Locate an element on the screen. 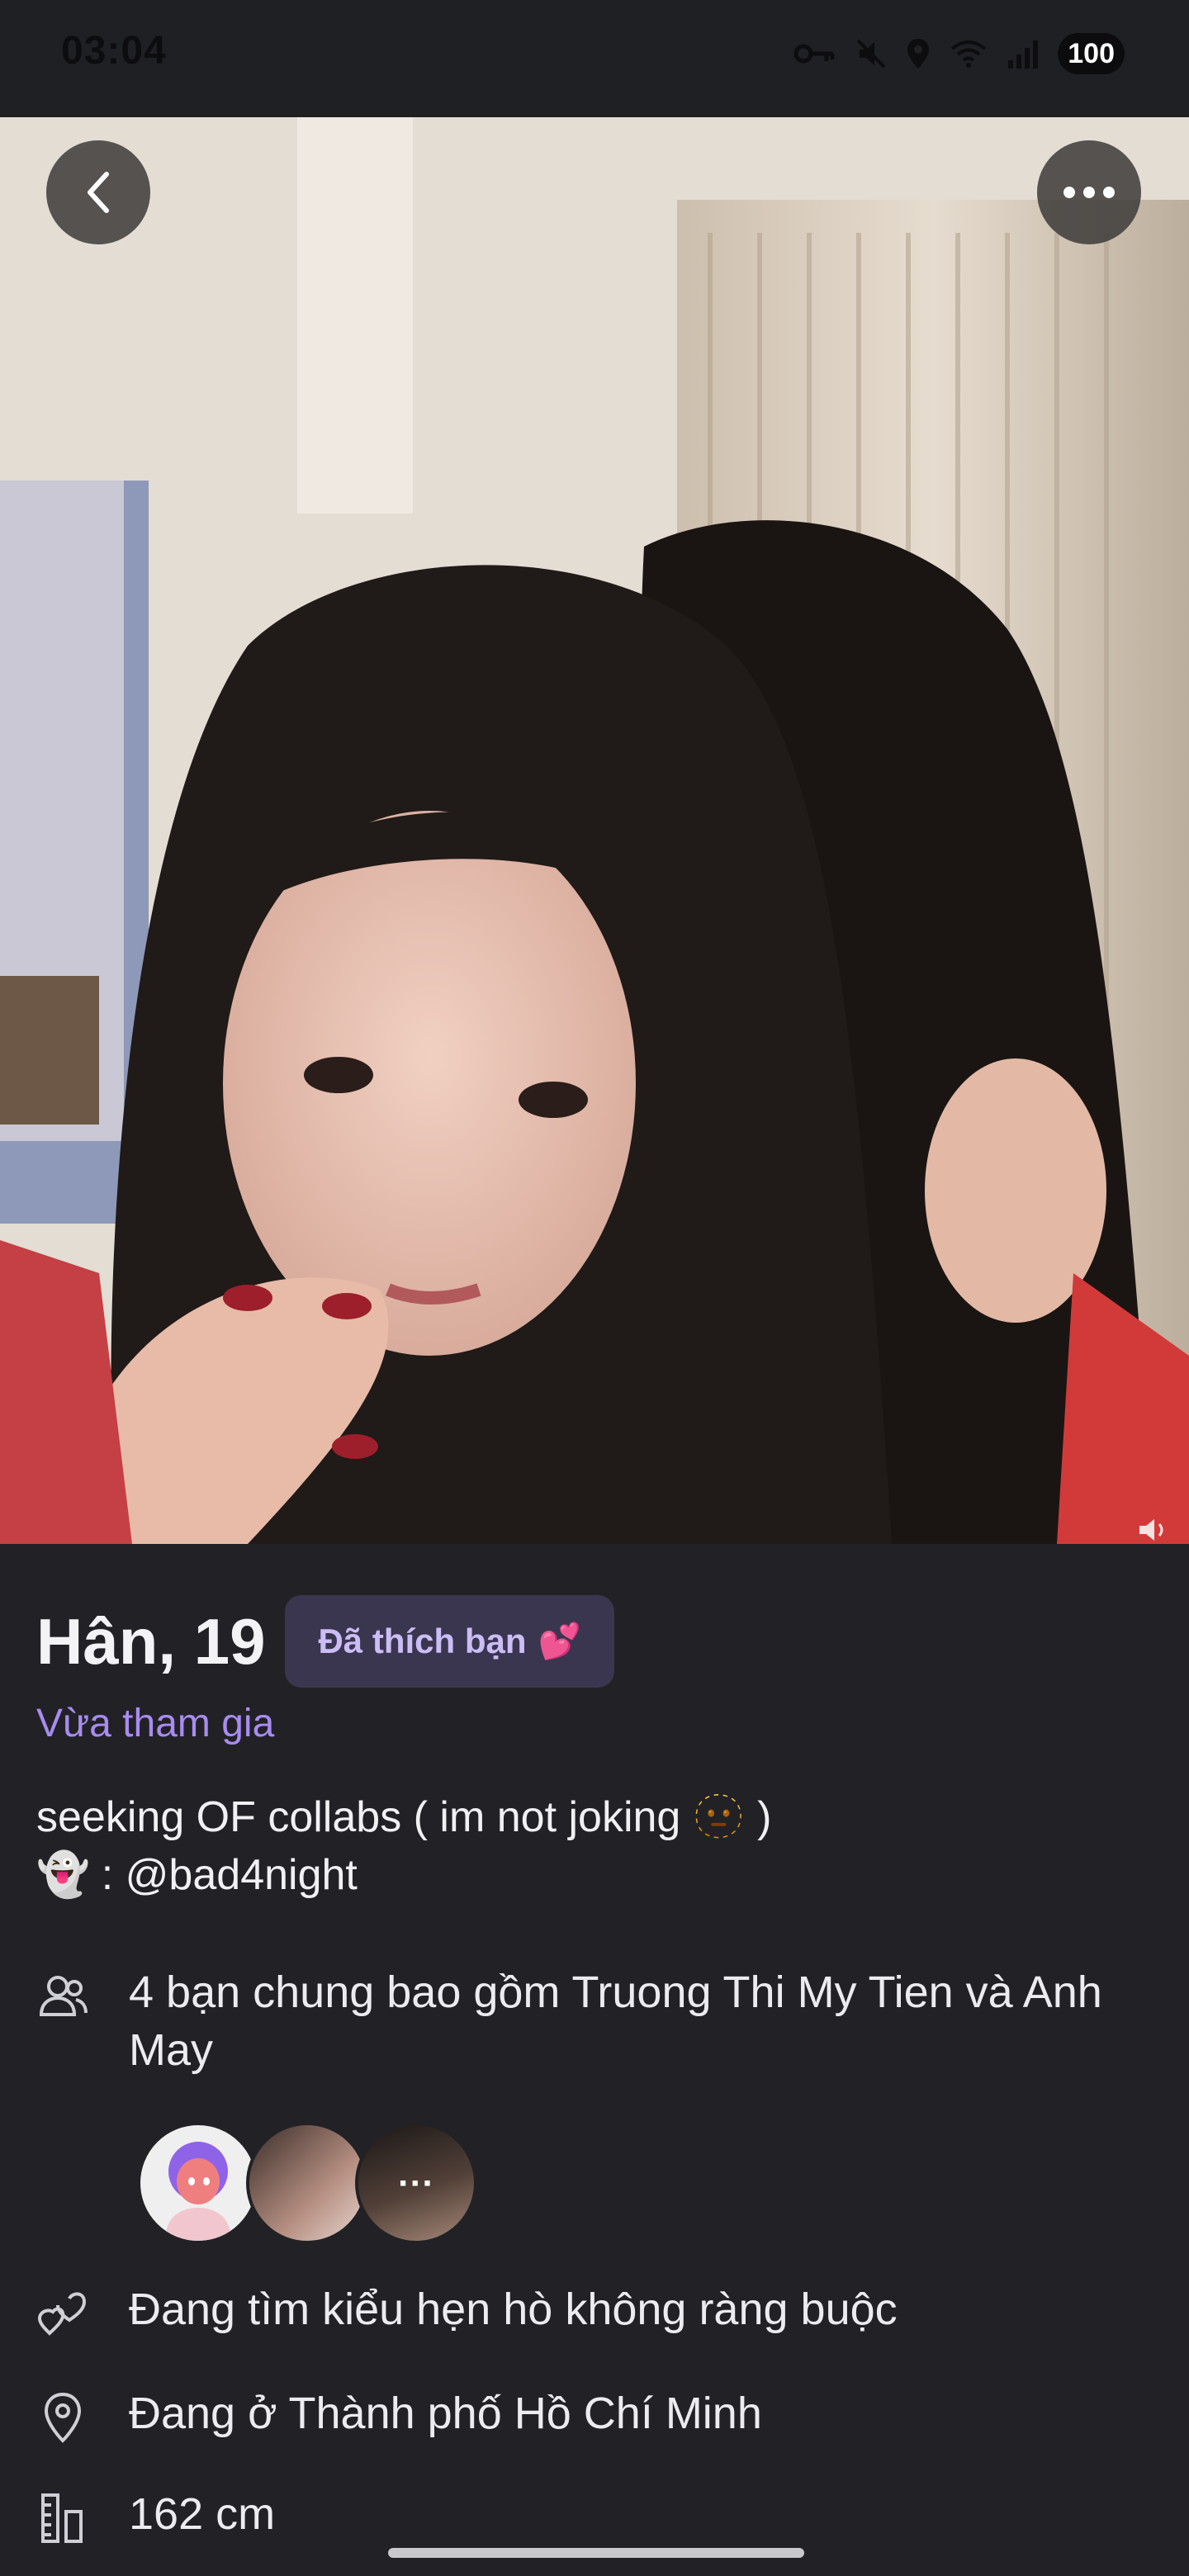  relationship-goal-text: Đang tìm kiểu hẹn hò không ràng buộc is located at coordinates (513, 2309).